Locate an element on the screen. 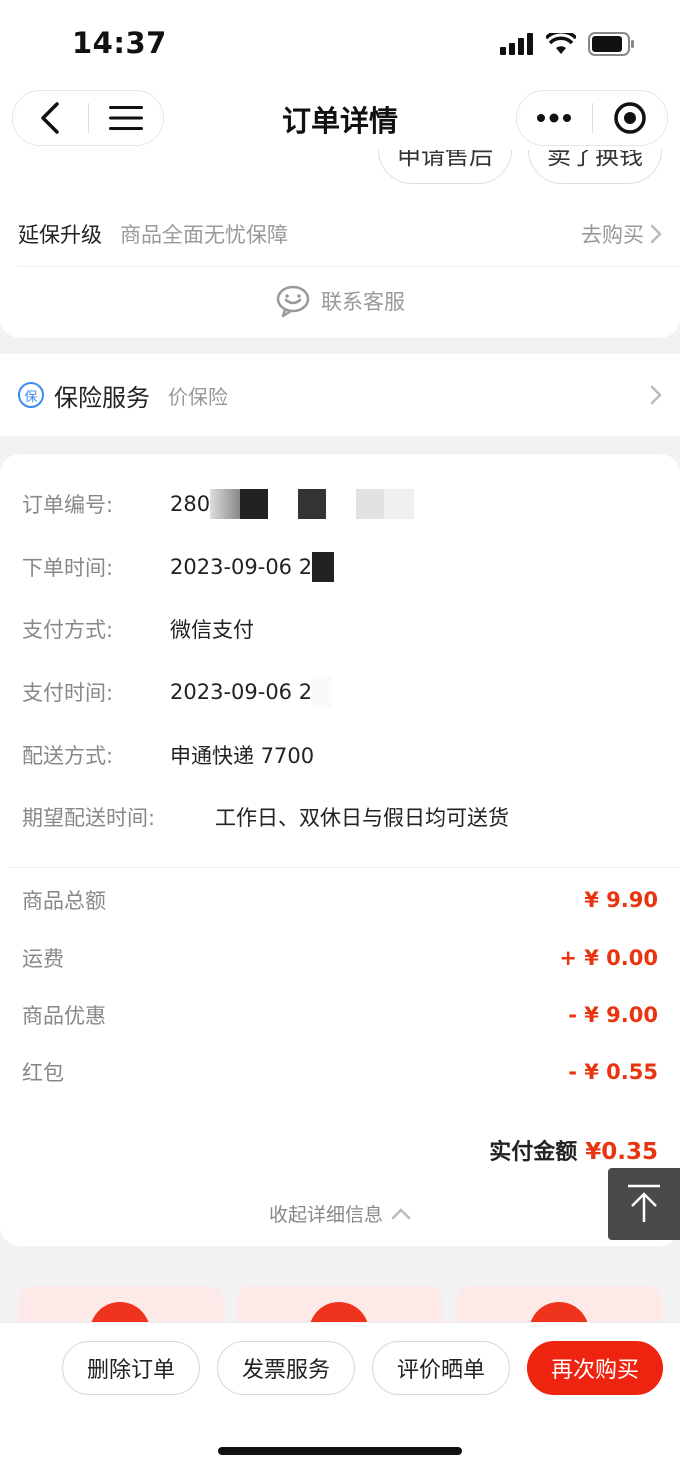  fee-row-shipping: 运费 + ¥ 0.00 is located at coordinates (340, 958).